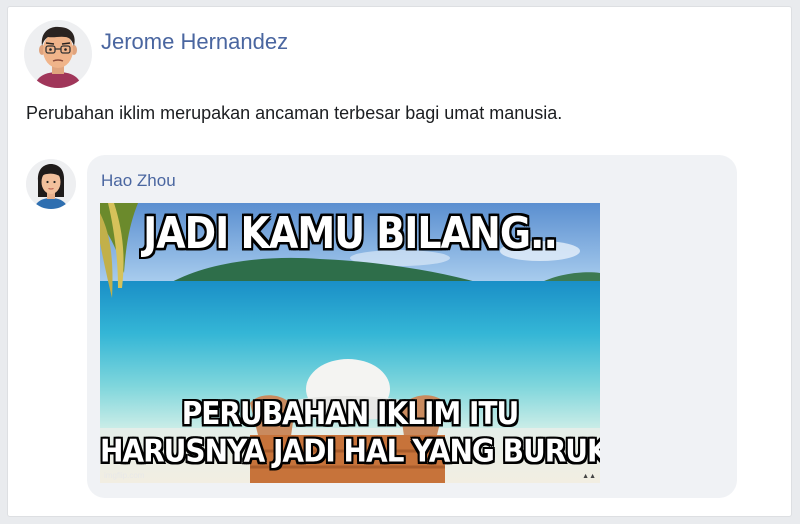 The image size is (800, 524). I want to click on woman-avatar-icon, so click(51, 184).